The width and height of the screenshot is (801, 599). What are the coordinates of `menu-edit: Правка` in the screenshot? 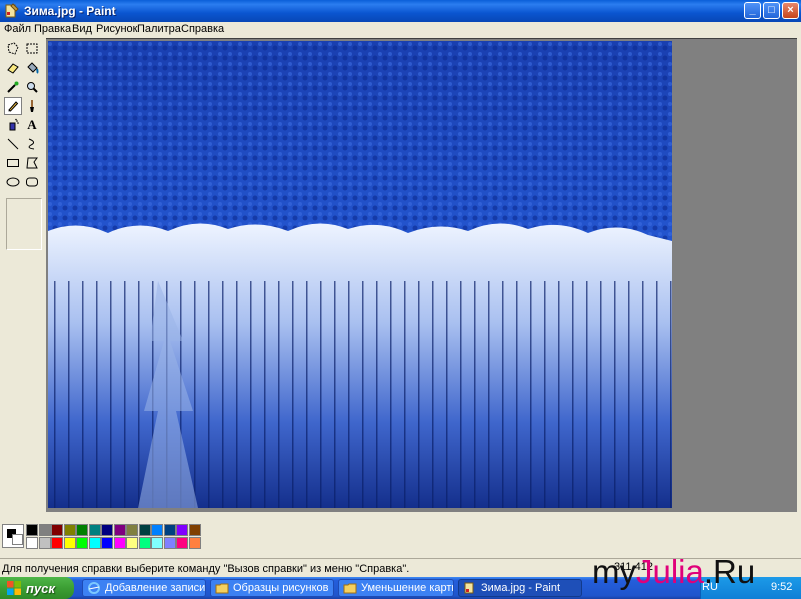 It's located at (52, 29).